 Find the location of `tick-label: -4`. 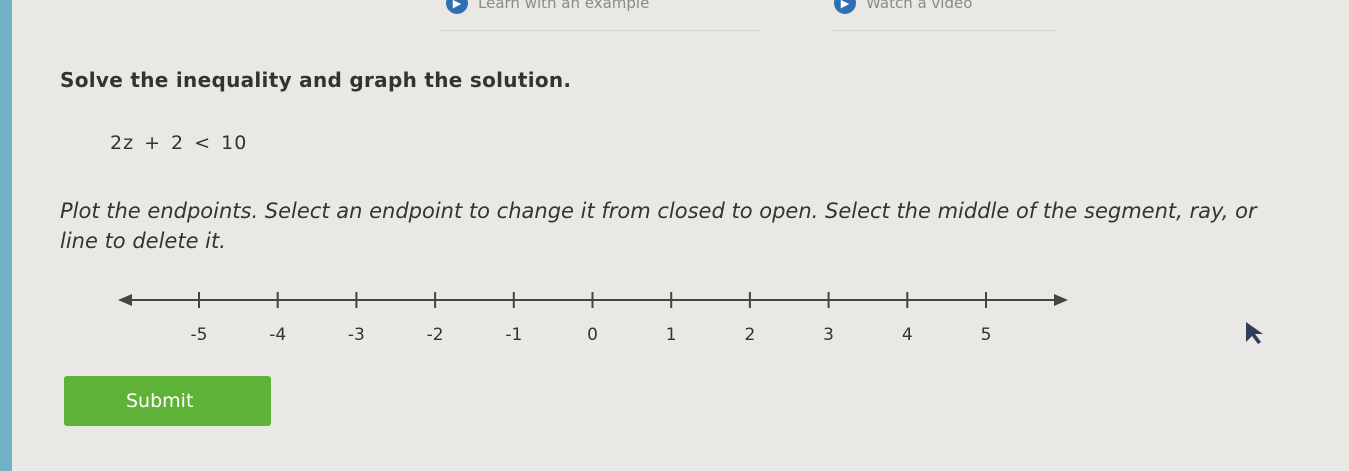

tick-label: -4 is located at coordinates (277, 335).